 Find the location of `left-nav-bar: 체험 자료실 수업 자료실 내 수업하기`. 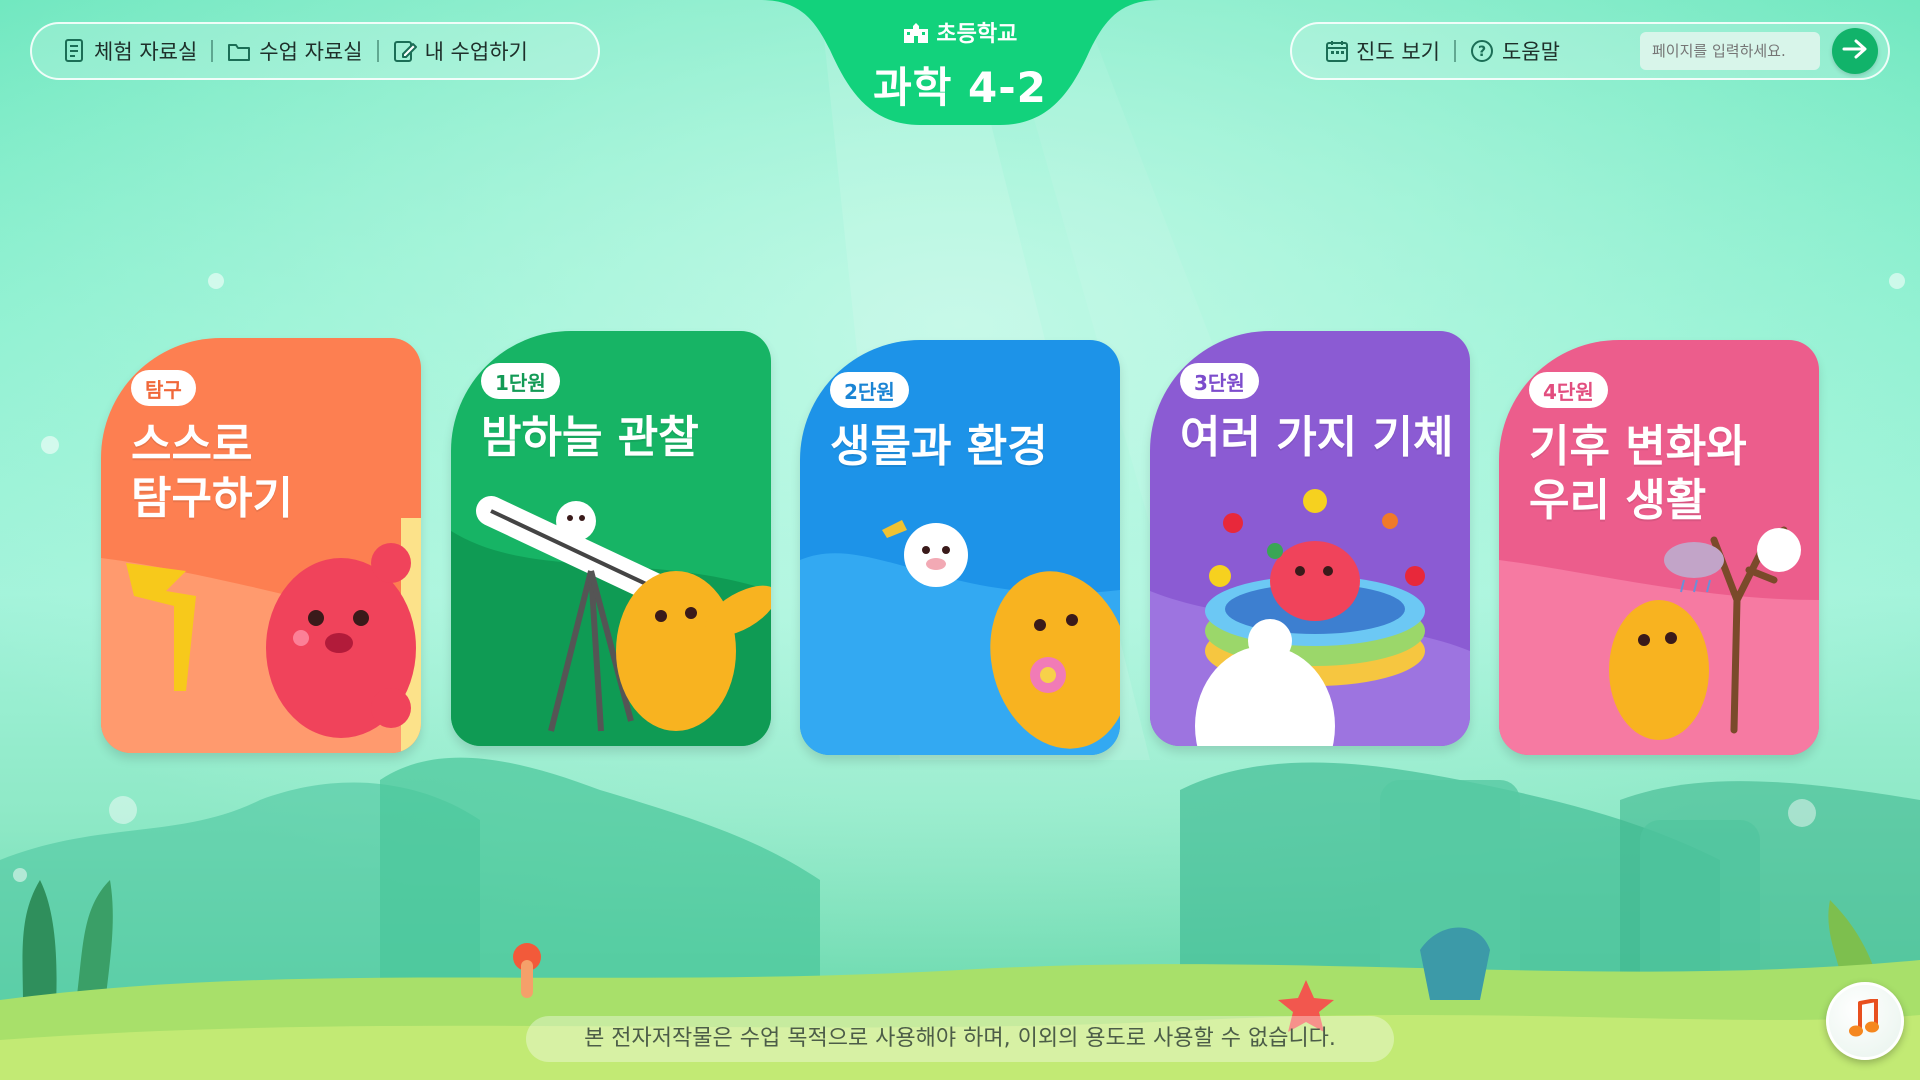

left-nav-bar: 체험 자료실 수업 자료실 내 수업하기 is located at coordinates (315, 51).